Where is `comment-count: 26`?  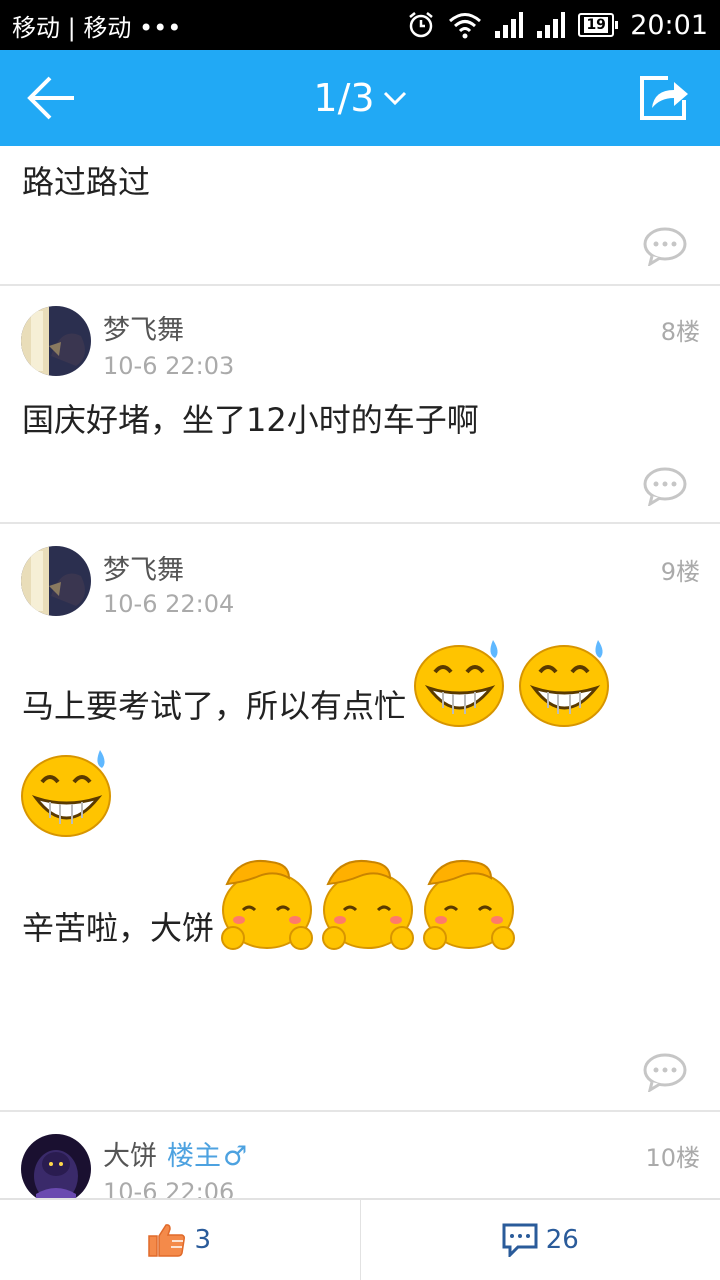
comment-count: 26 is located at coordinates (562, 1240).